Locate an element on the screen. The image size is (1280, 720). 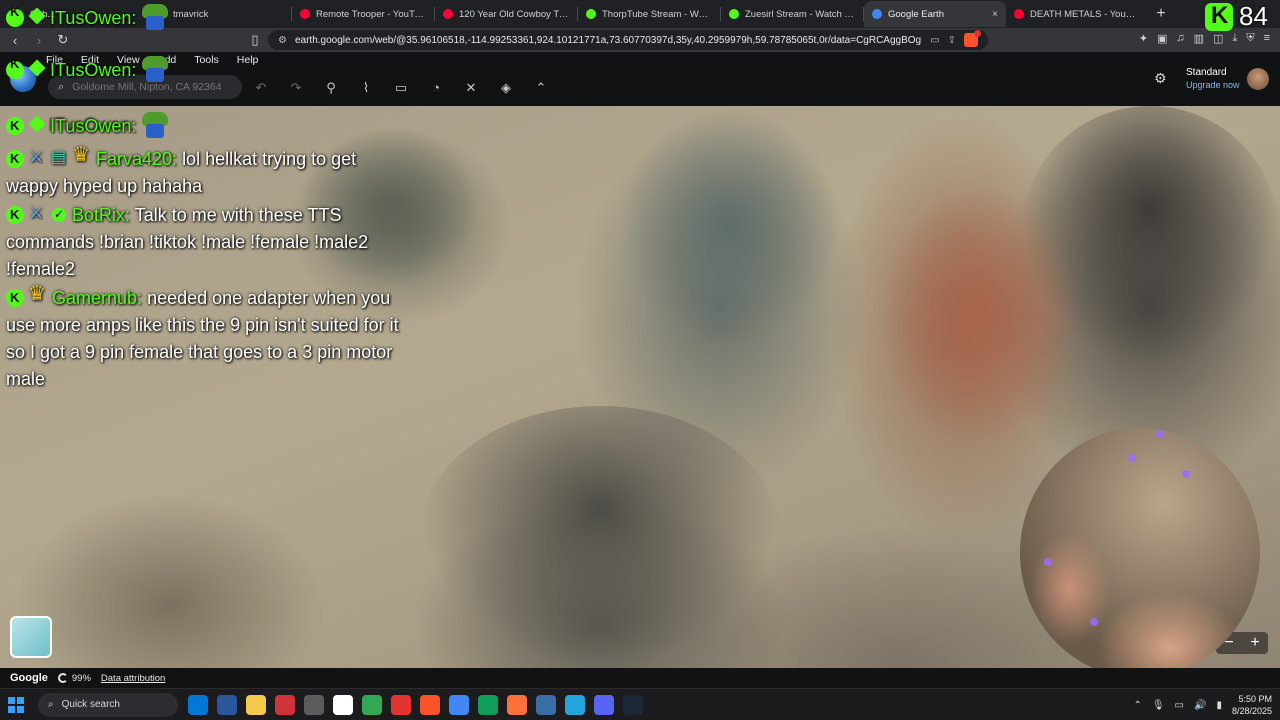
browser-tab: Zuesirl Stream - Watch Live is located at coordinates (792, 14).